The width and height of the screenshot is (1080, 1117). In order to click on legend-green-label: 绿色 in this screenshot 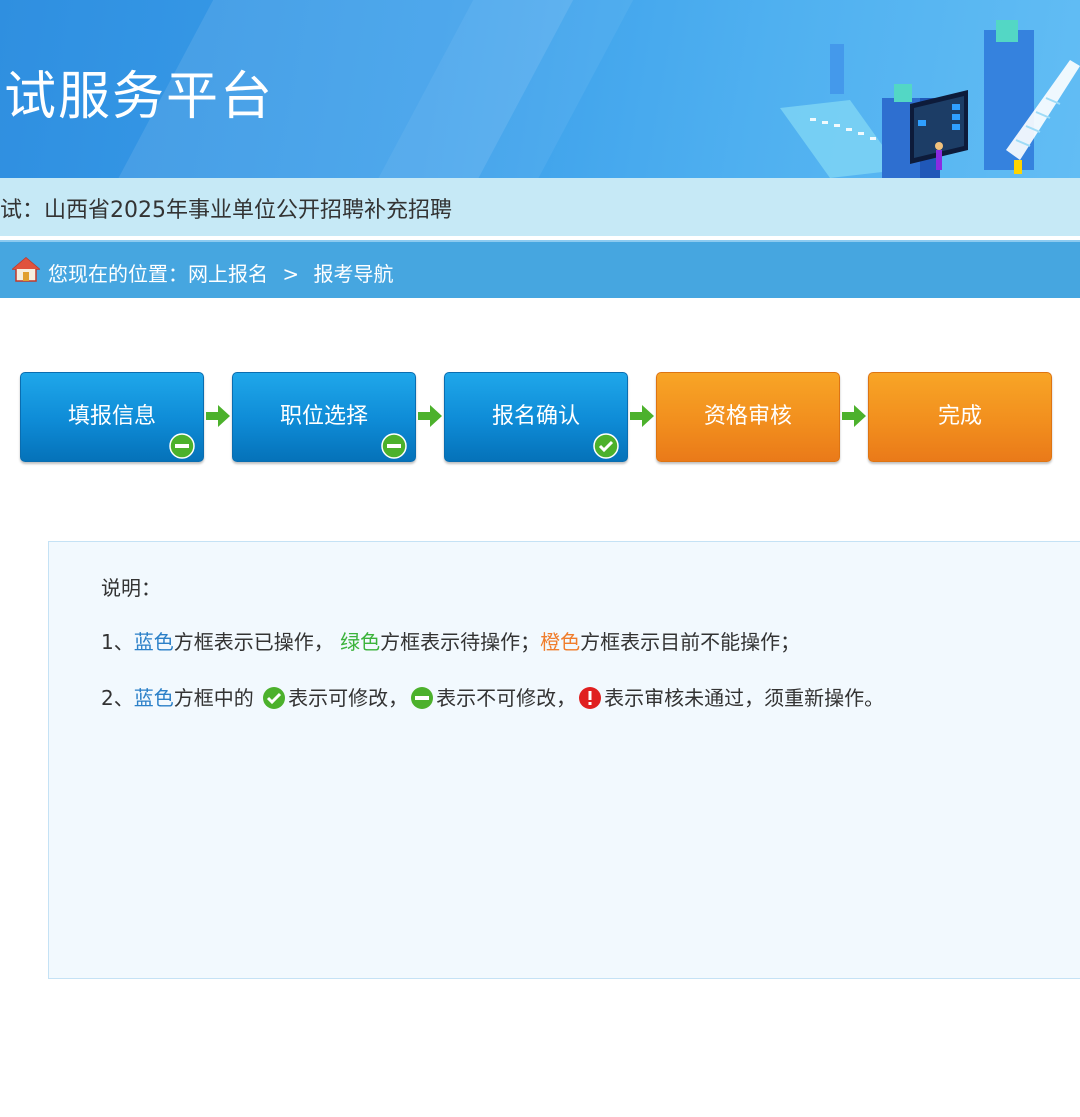, I will do `click(360, 642)`.